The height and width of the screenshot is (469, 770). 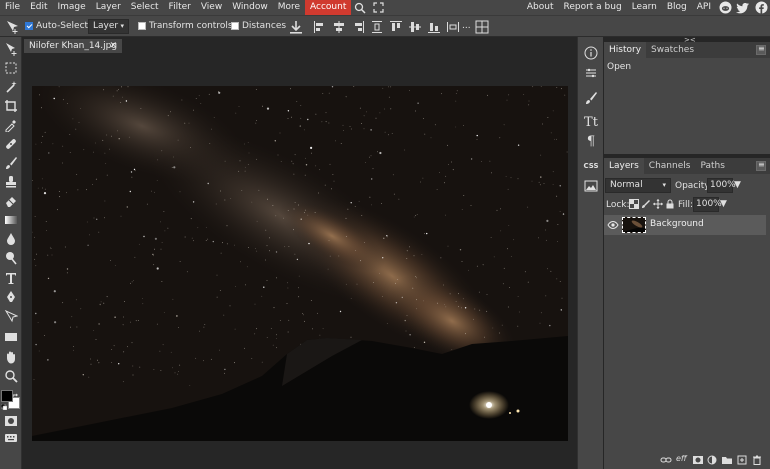 What do you see at coordinates (591, 122) in the screenshot?
I see `character-icon: Tt` at bounding box center [591, 122].